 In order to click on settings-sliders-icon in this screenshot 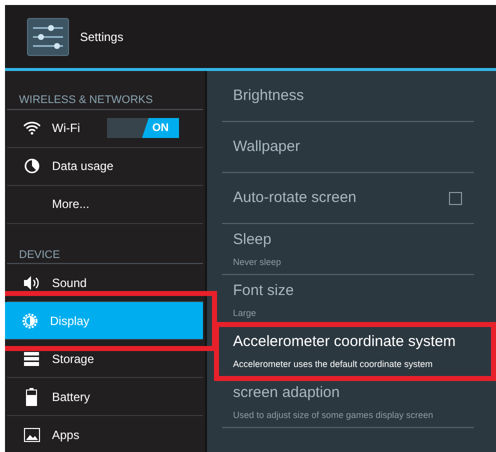, I will do `click(48, 37)`.